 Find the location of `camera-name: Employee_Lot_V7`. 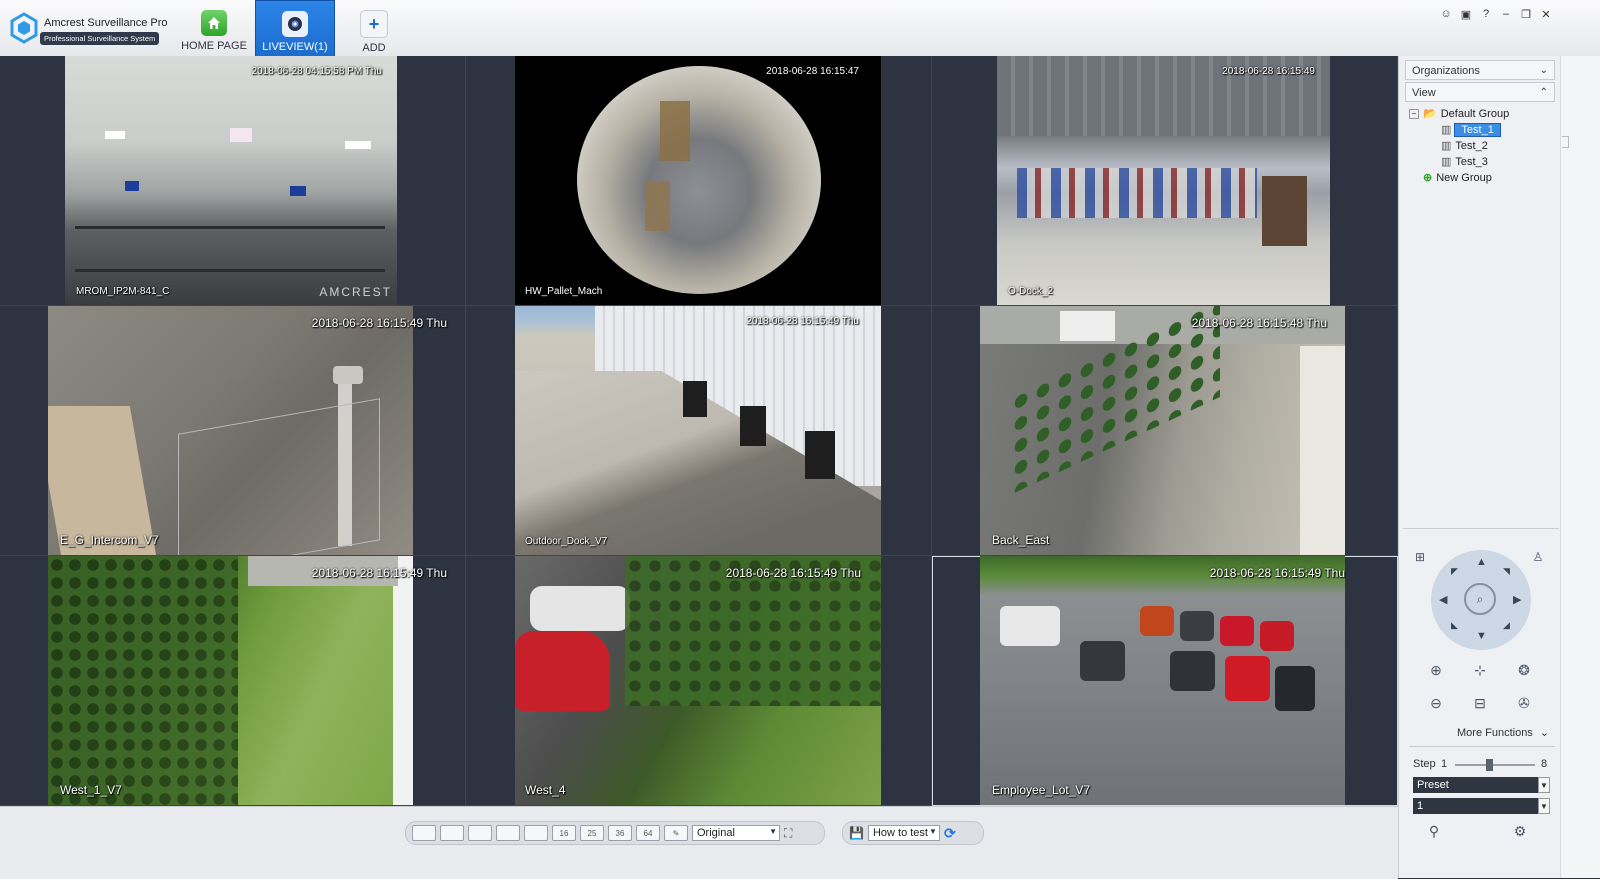

camera-name: Employee_Lot_V7 is located at coordinates (1041, 790).